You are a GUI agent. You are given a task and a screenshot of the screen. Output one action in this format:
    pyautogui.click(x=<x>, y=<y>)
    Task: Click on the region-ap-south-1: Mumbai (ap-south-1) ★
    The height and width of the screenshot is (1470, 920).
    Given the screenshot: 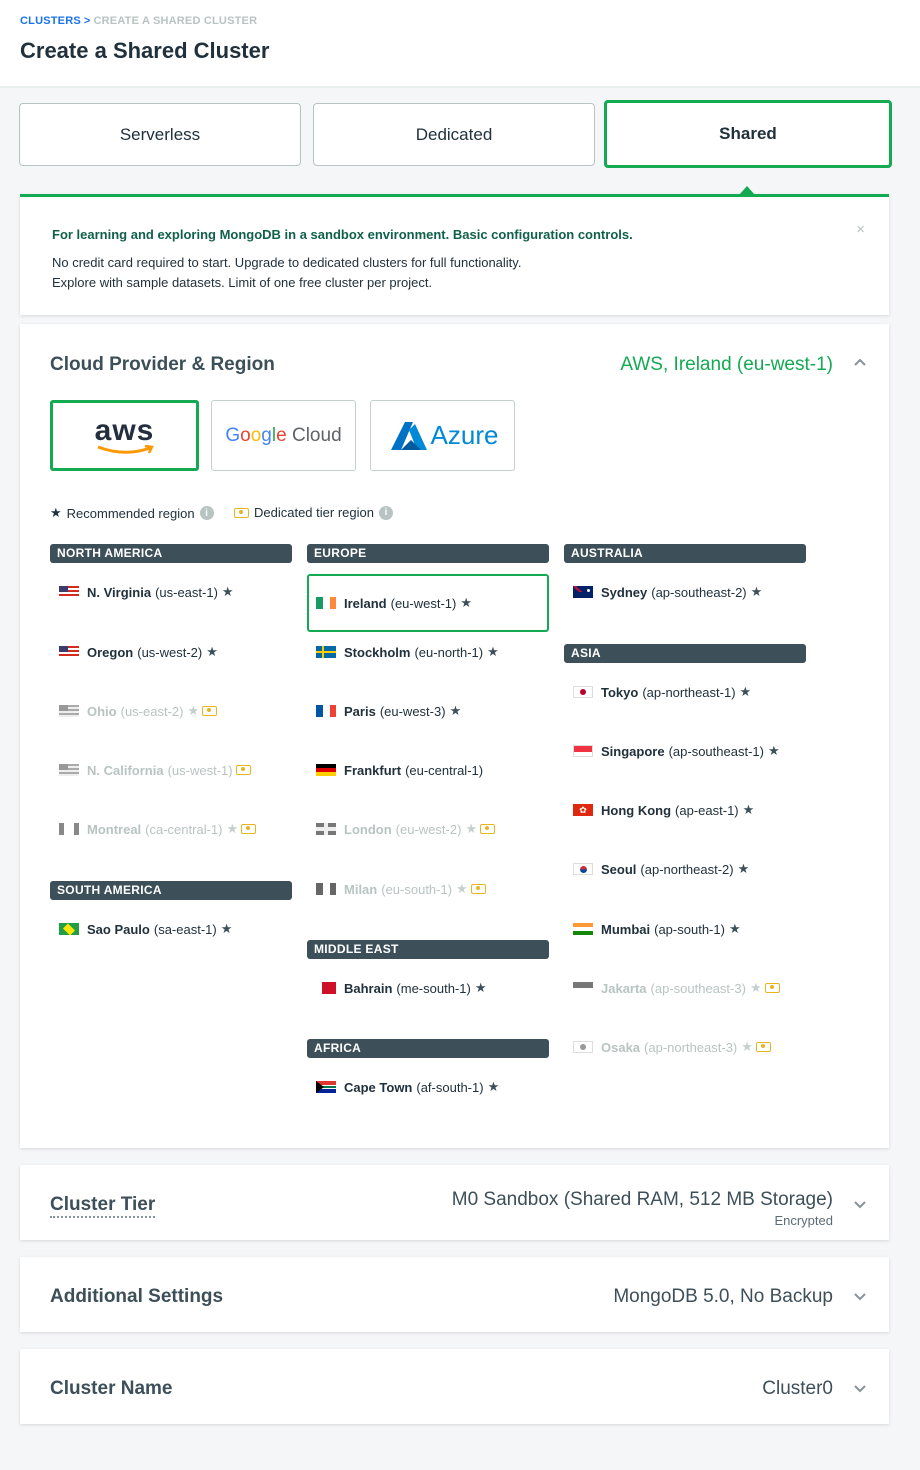 What is the action you would take?
    pyautogui.click(x=685, y=929)
    